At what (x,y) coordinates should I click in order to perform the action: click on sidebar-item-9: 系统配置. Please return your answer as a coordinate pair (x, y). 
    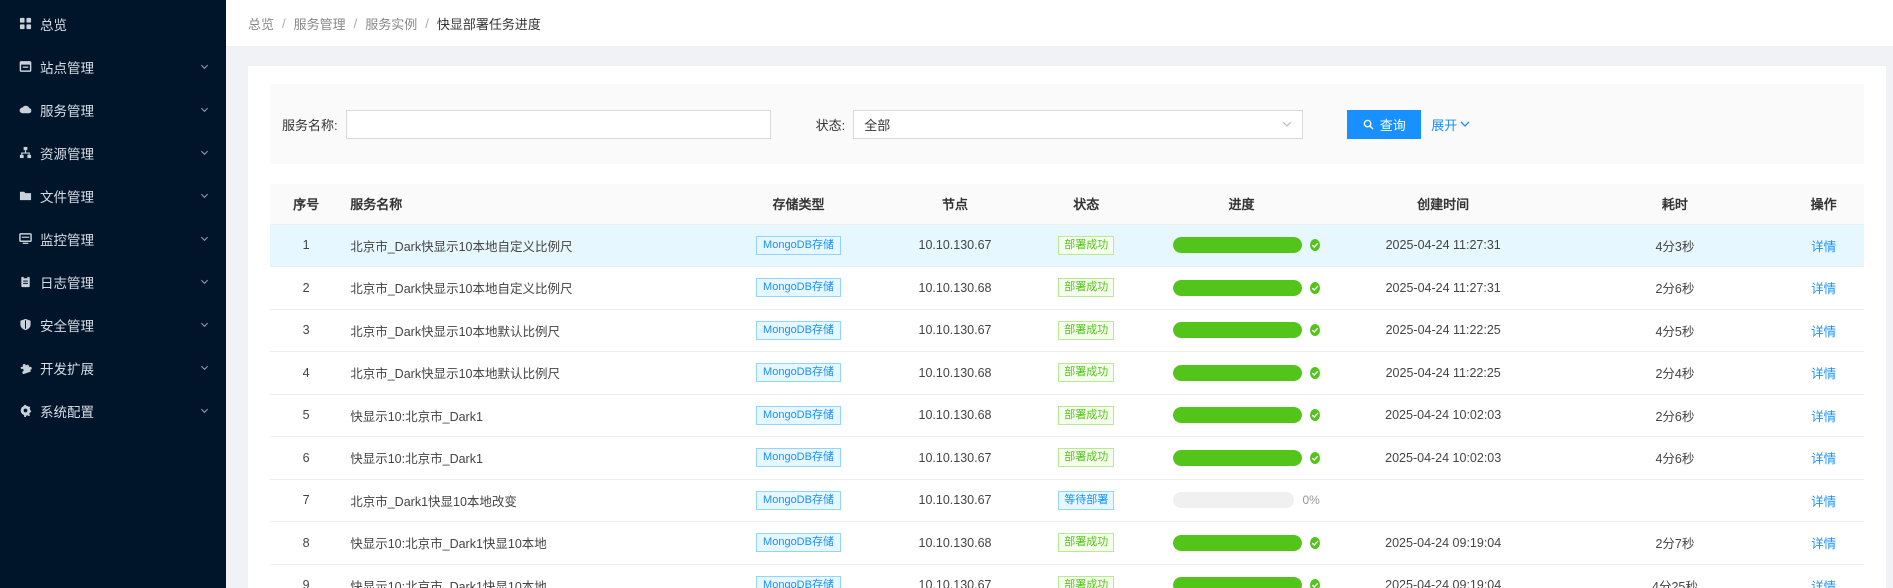
    Looking at the image, I should click on (113, 410).